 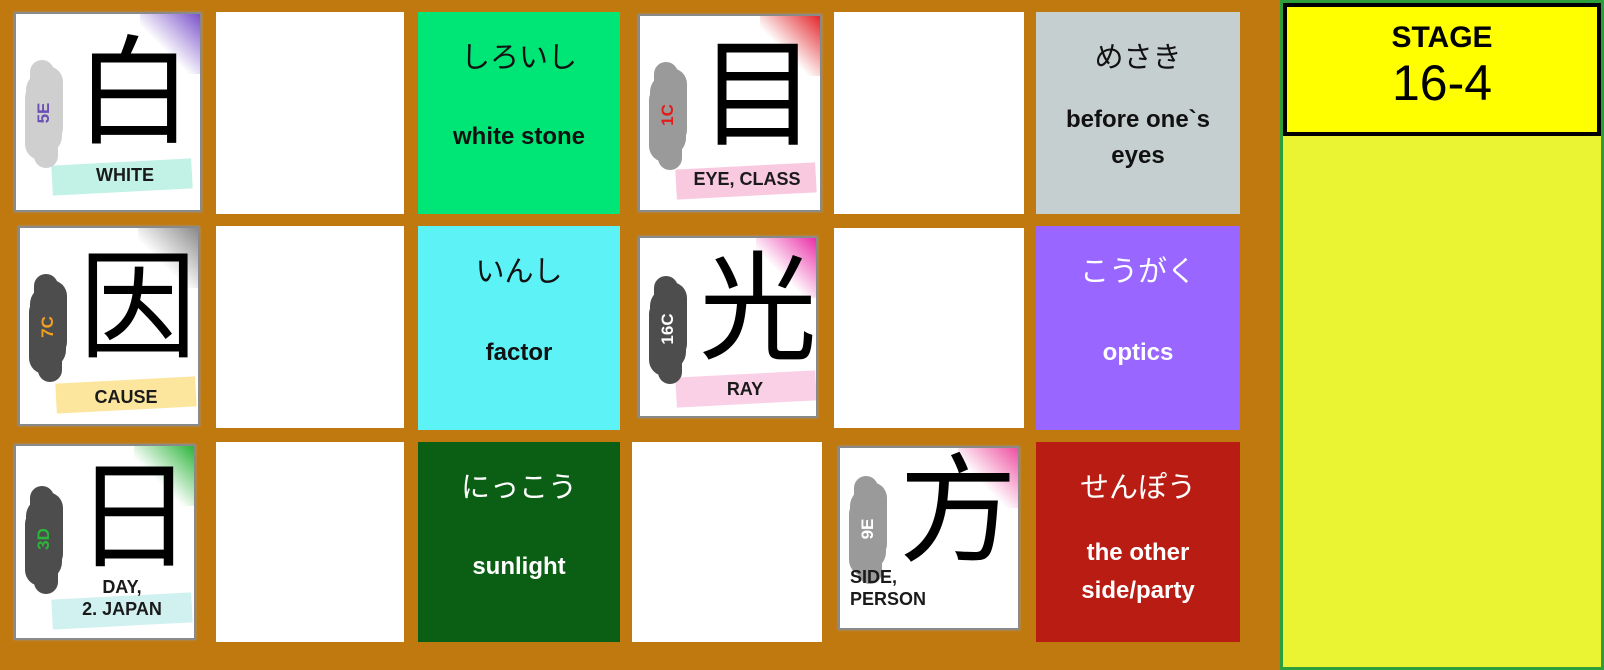 I want to click on kanji-card-eye-class: 1C 目 EYE, CLASS, so click(x=730, y=113).